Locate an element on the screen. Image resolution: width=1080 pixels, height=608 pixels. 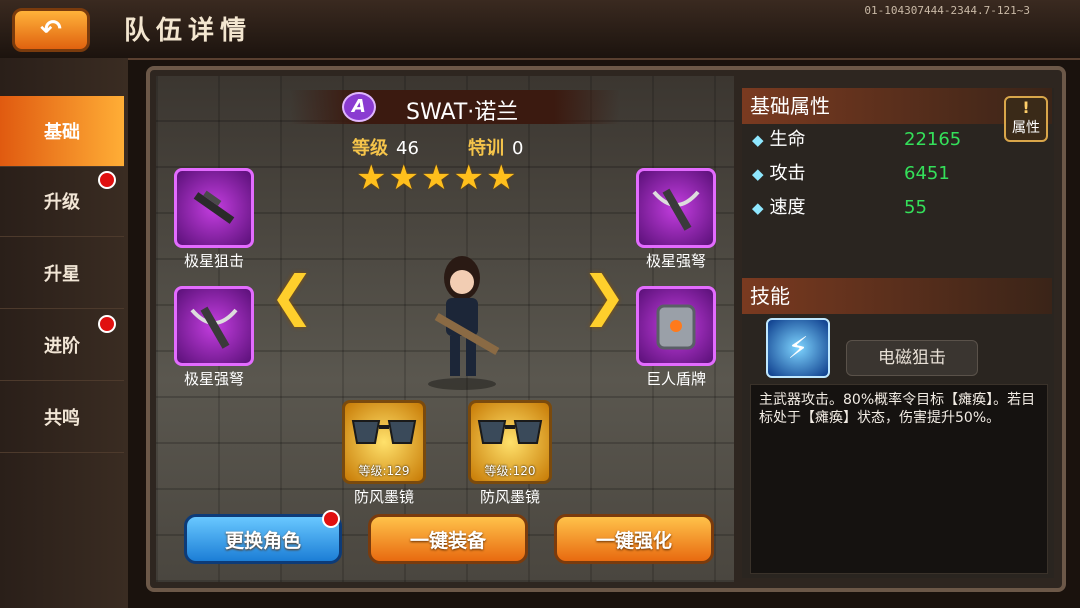
one-click-enhance-button: 一键强化 is located at coordinates (634, 539).